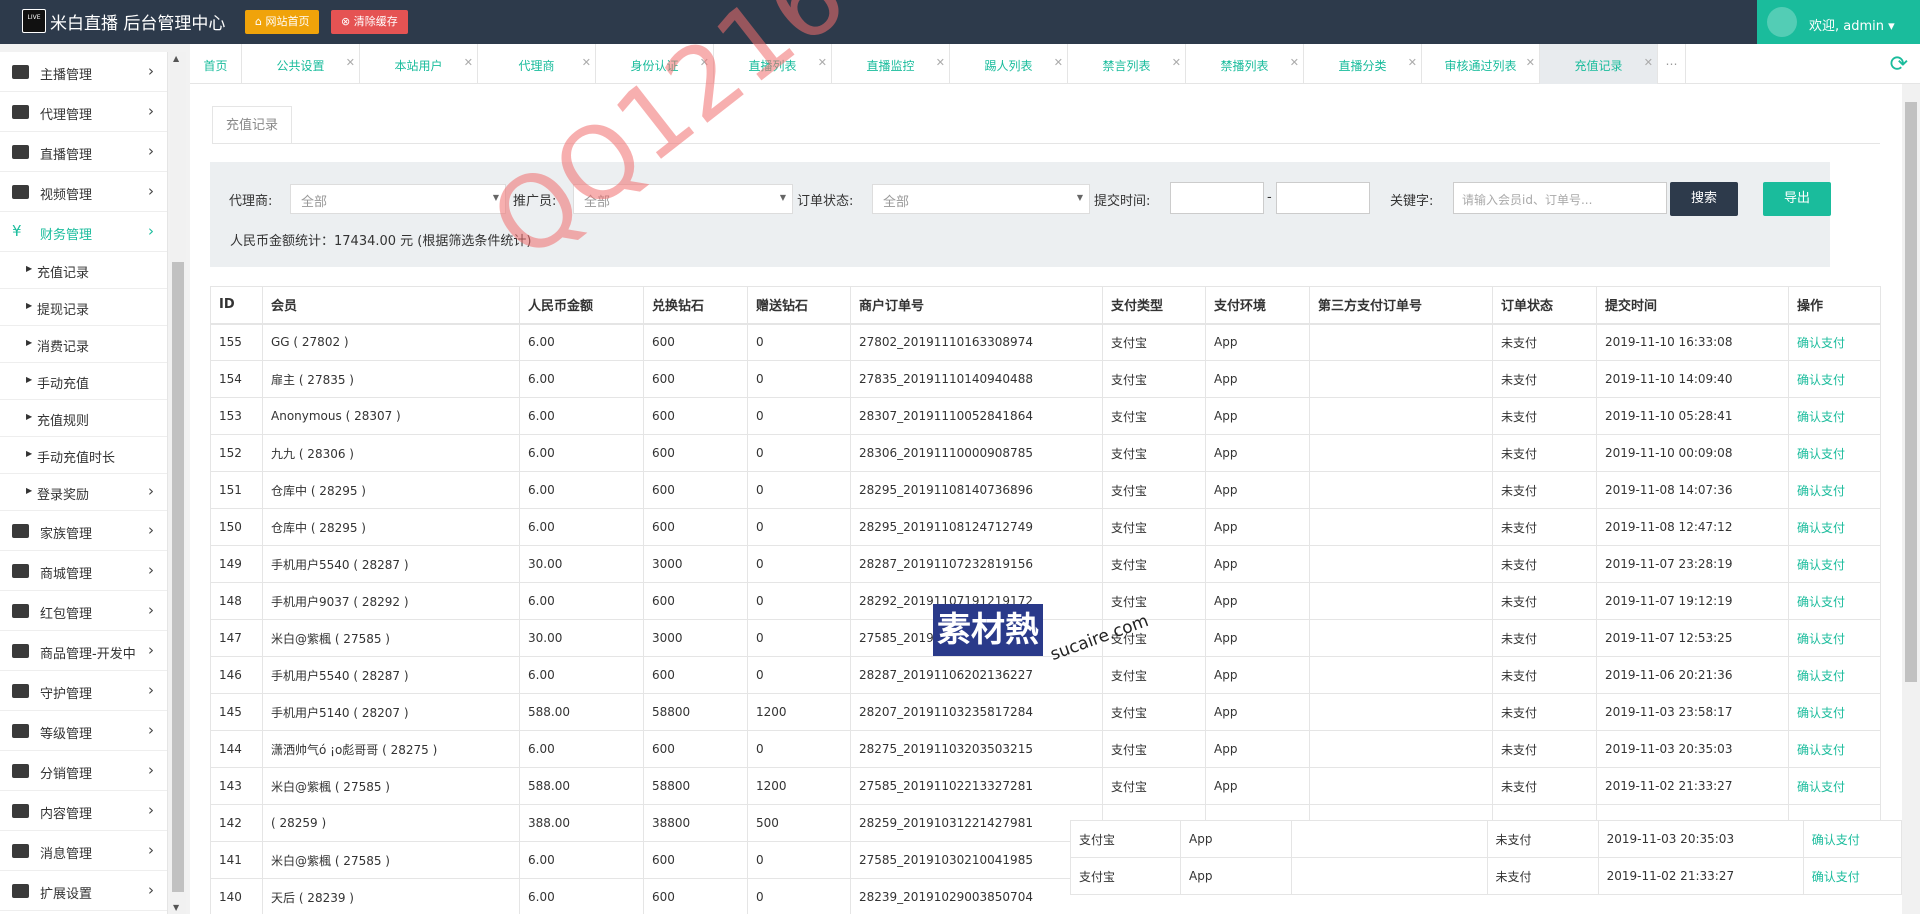  I want to click on scroll-down-icon: ▼, so click(176, 907).